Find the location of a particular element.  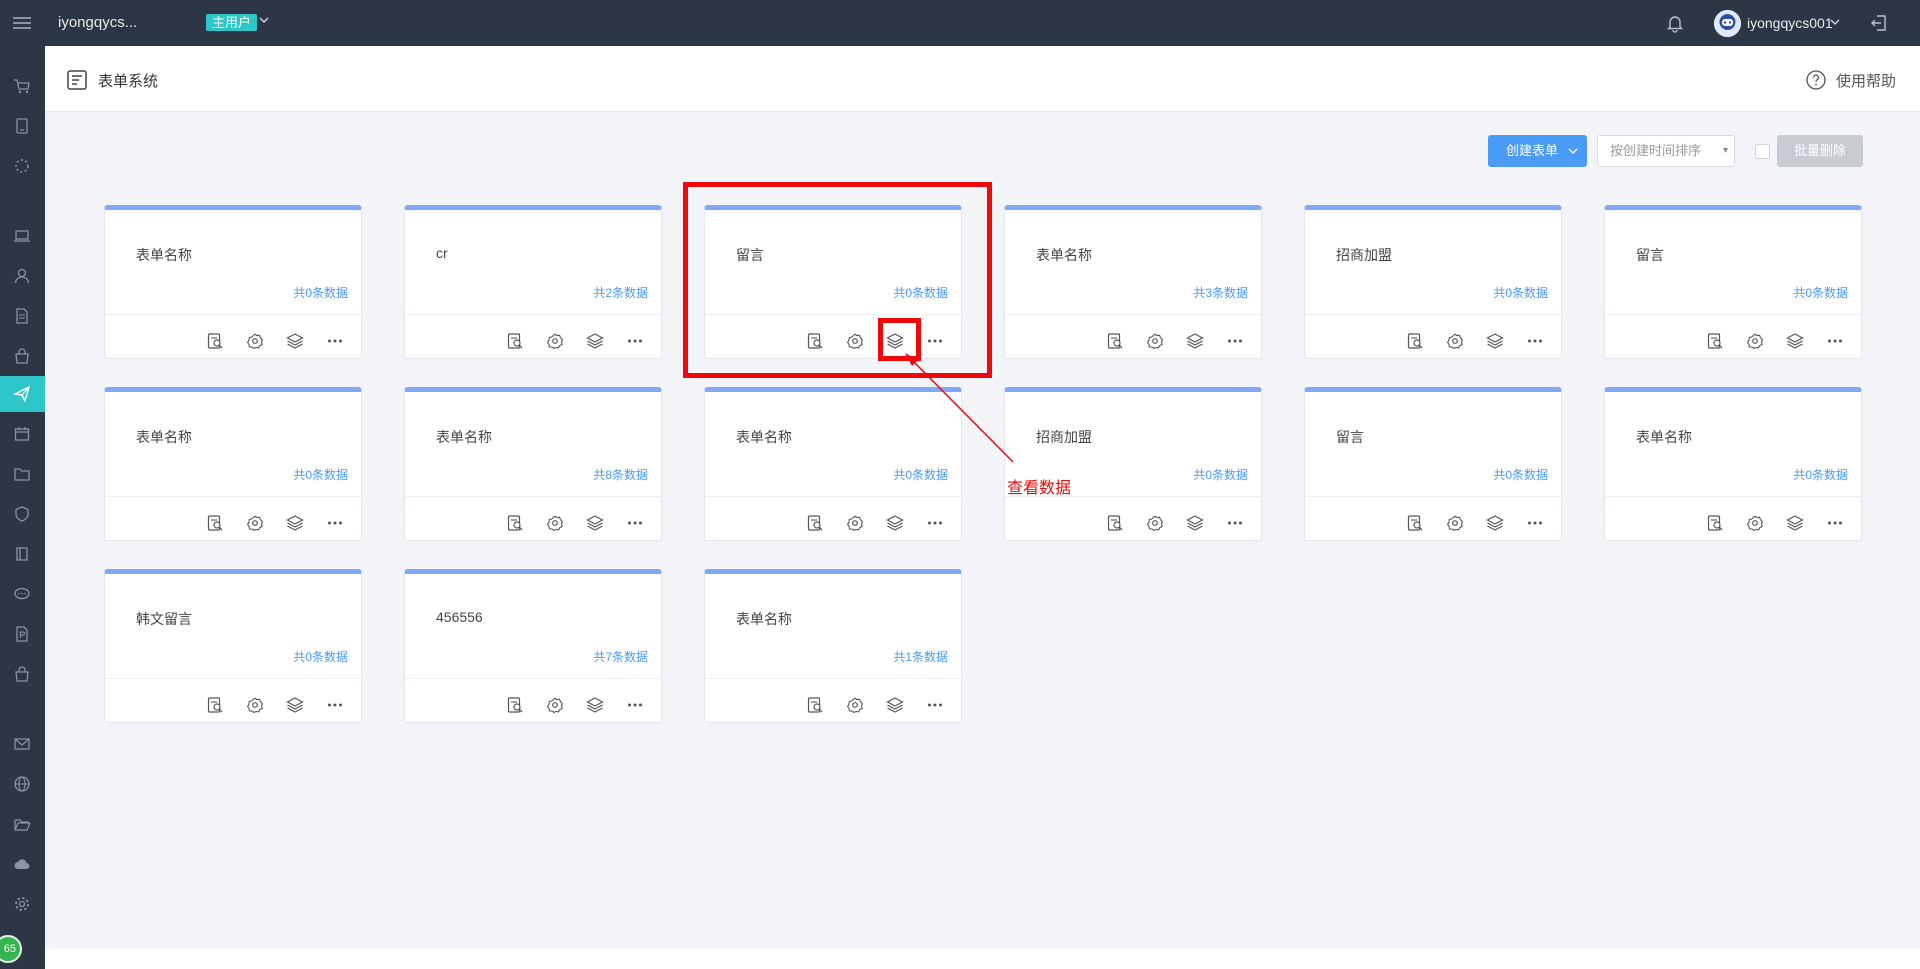

form-card: 表单名称 共8条数据 is located at coordinates (533, 464).